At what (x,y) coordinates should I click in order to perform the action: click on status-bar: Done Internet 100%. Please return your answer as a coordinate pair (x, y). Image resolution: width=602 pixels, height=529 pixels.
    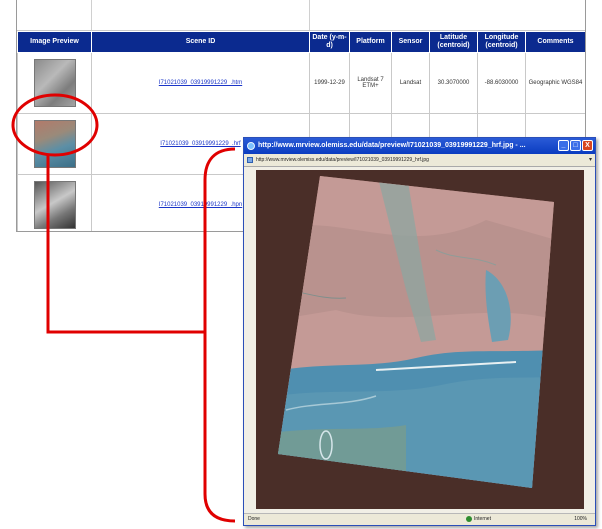
    Looking at the image, I should click on (419, 519).